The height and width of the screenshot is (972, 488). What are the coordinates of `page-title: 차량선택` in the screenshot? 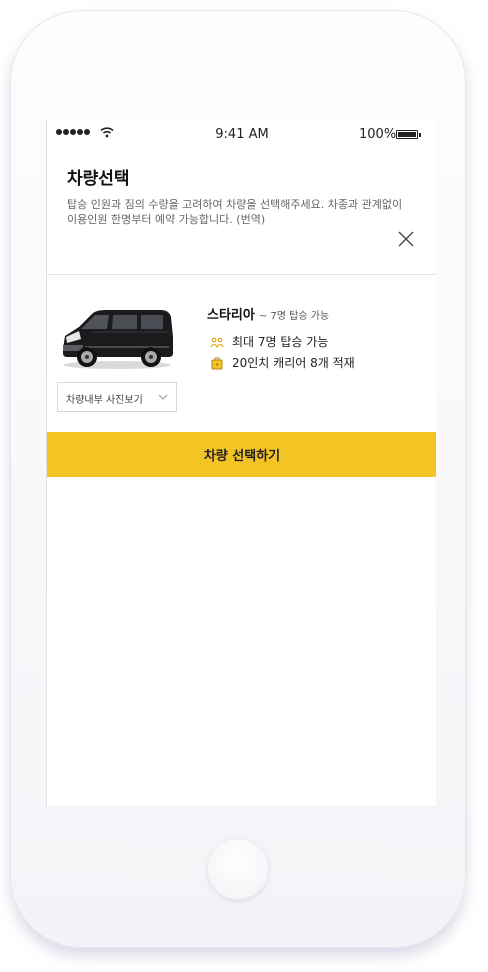 It's located at (98, 179).